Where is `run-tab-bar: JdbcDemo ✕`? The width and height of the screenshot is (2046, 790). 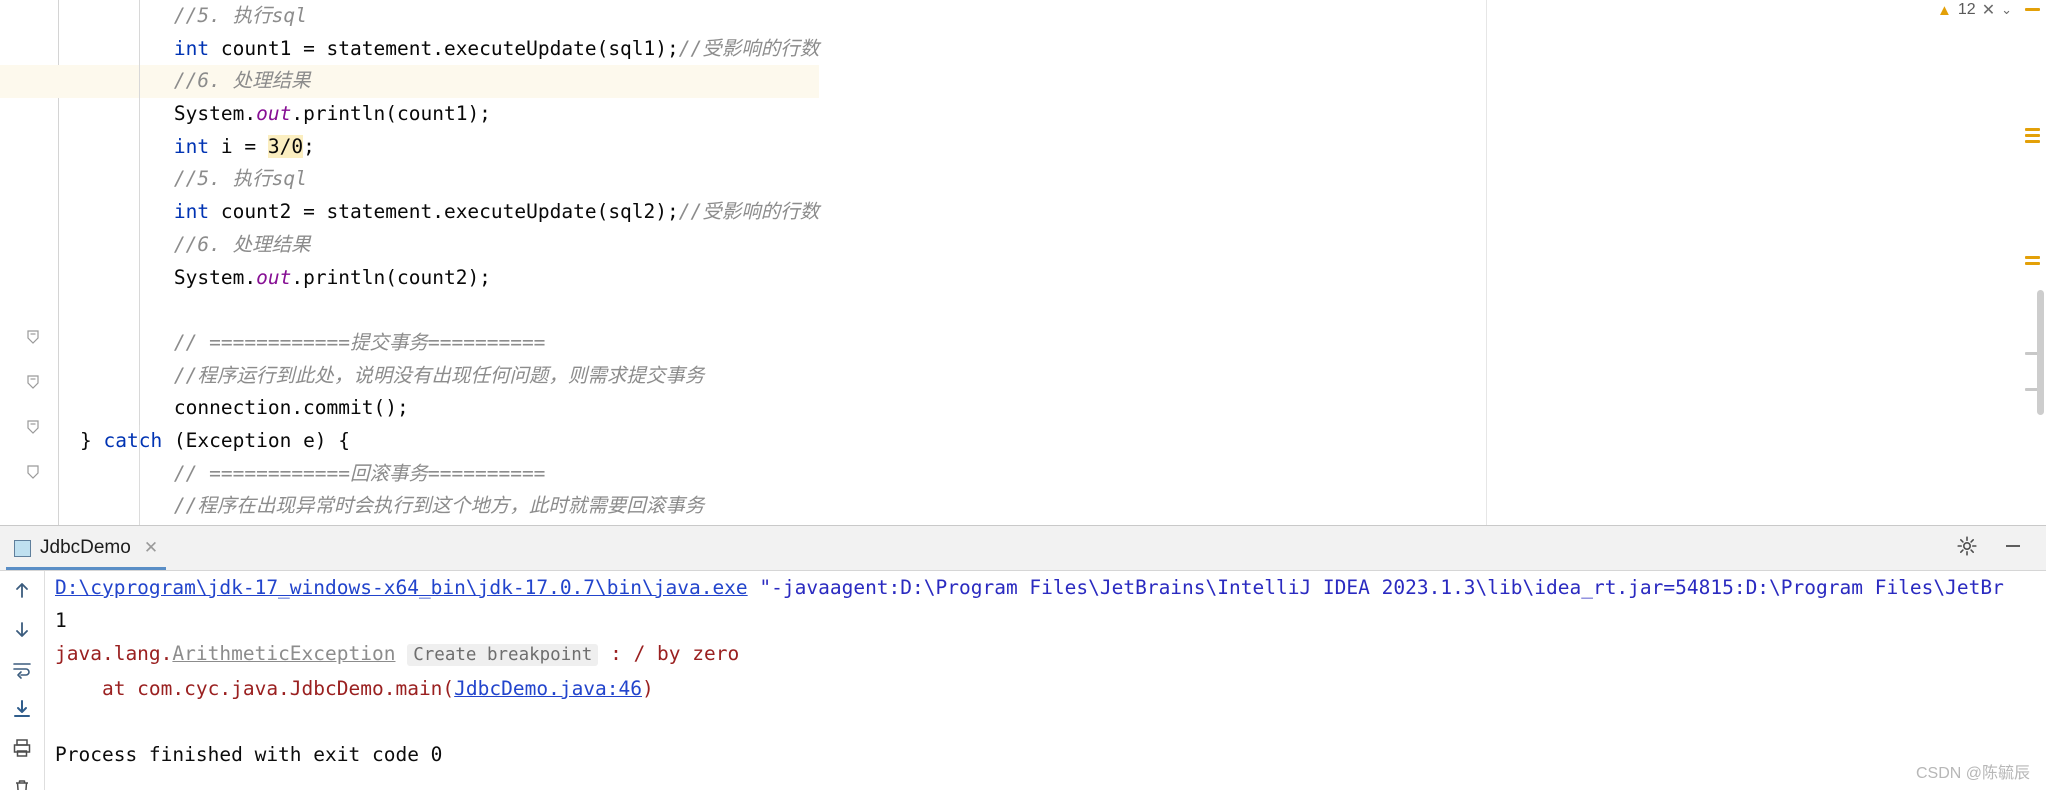 run-tab-bar: JdbcDemo ✕ is located at coordinates (1023, 548).